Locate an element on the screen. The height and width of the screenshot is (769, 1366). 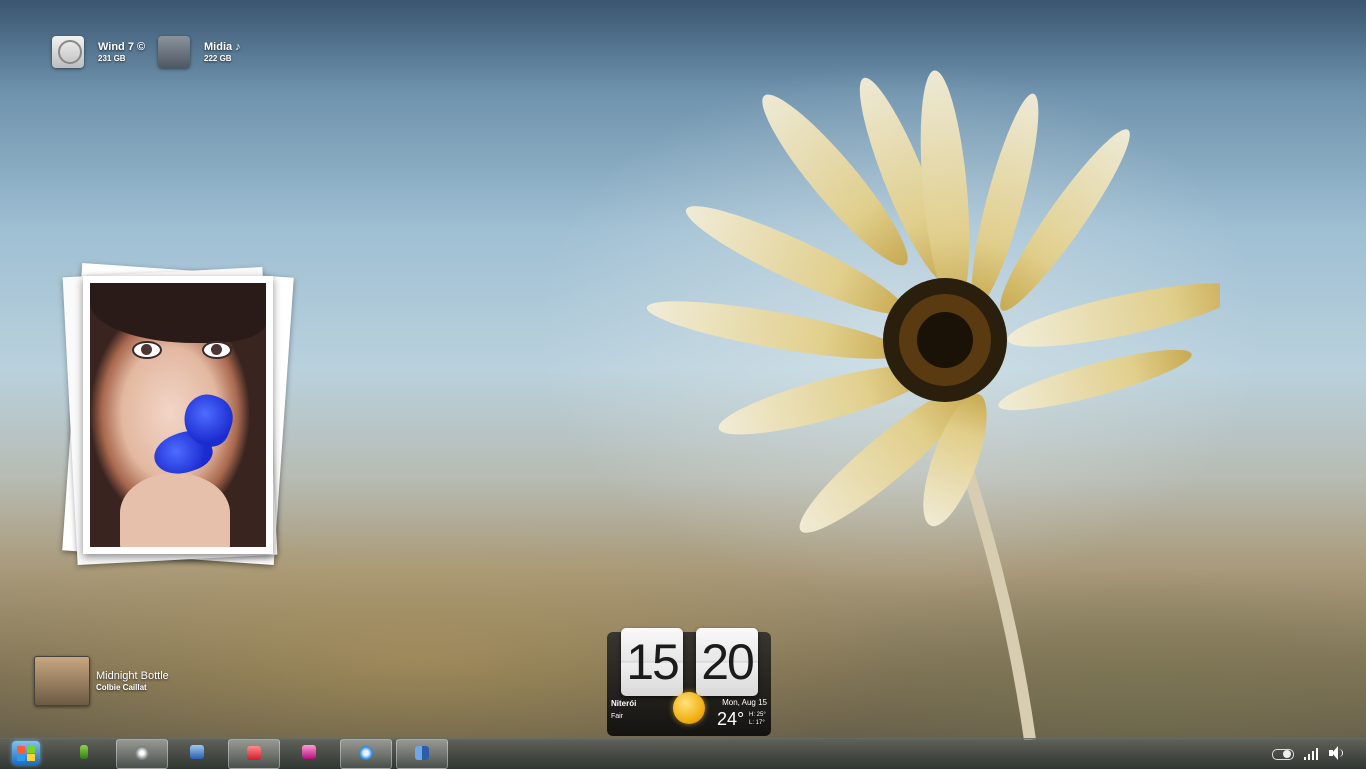
media-center-icon is located at coordinates (142, 753).